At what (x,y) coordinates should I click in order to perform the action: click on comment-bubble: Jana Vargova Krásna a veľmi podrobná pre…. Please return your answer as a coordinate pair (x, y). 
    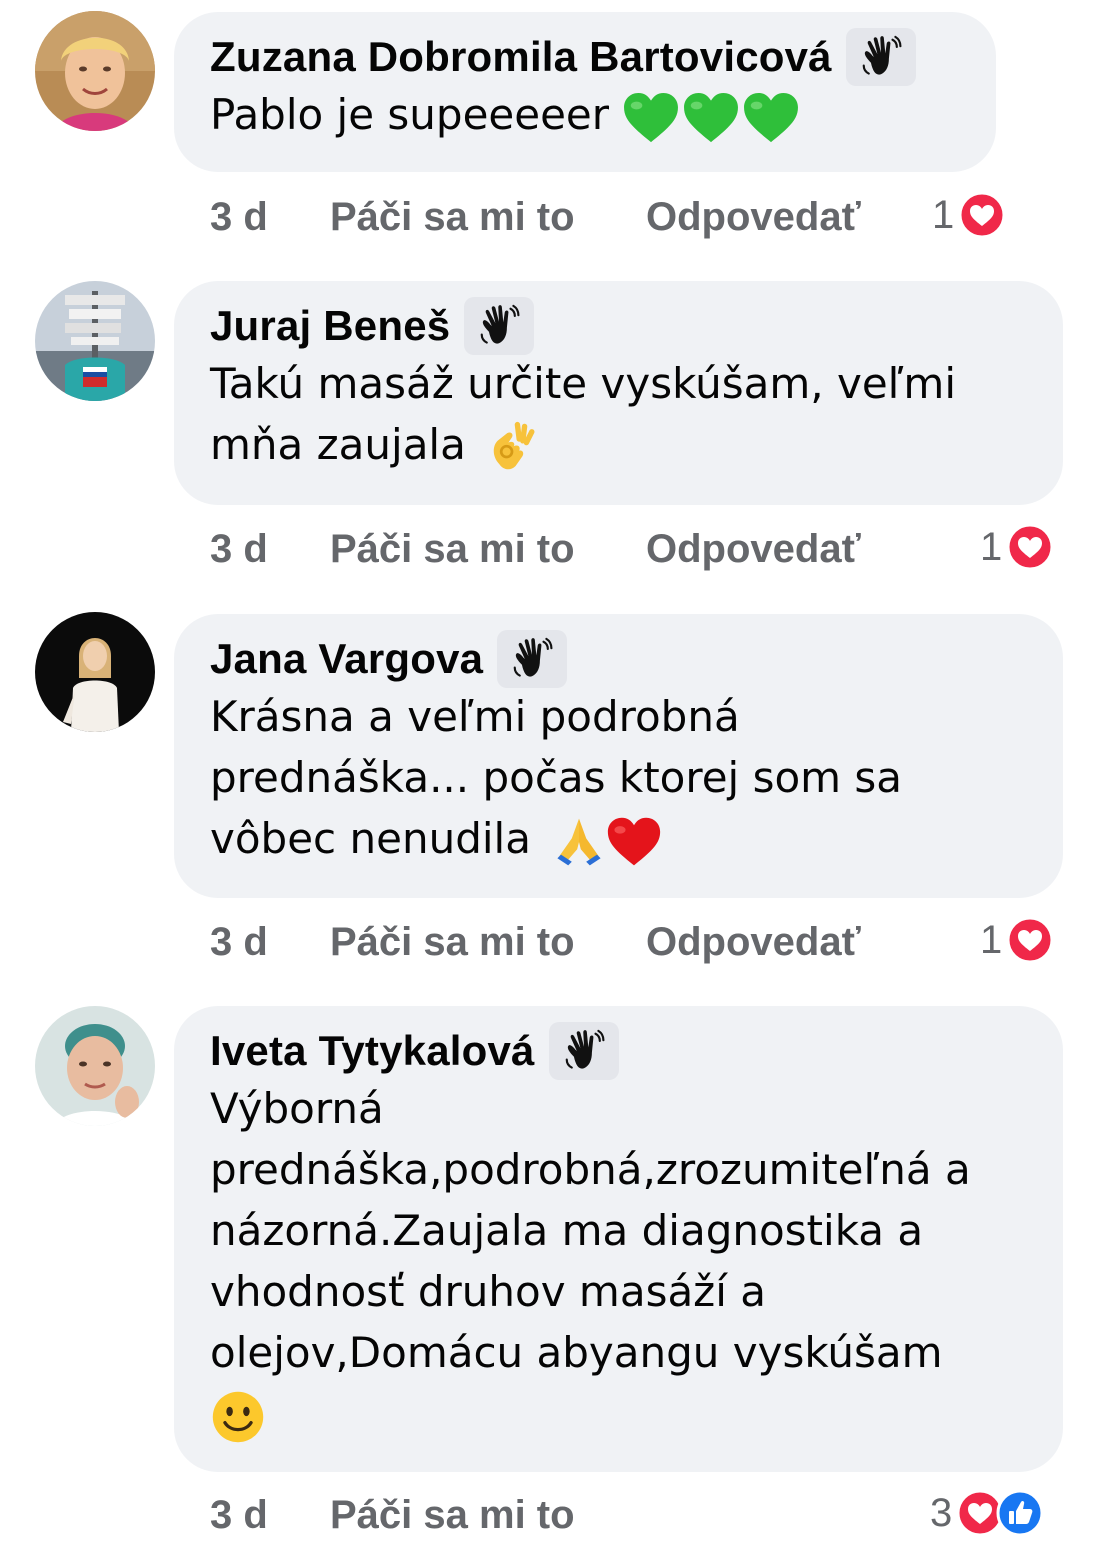
    Looking at the image, I should click on (618, 756).